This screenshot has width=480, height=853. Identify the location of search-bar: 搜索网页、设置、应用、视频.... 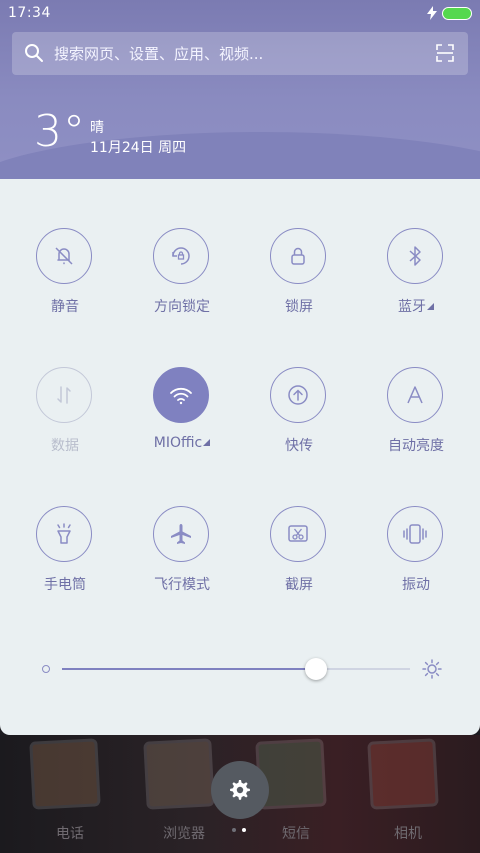
(240, 53).